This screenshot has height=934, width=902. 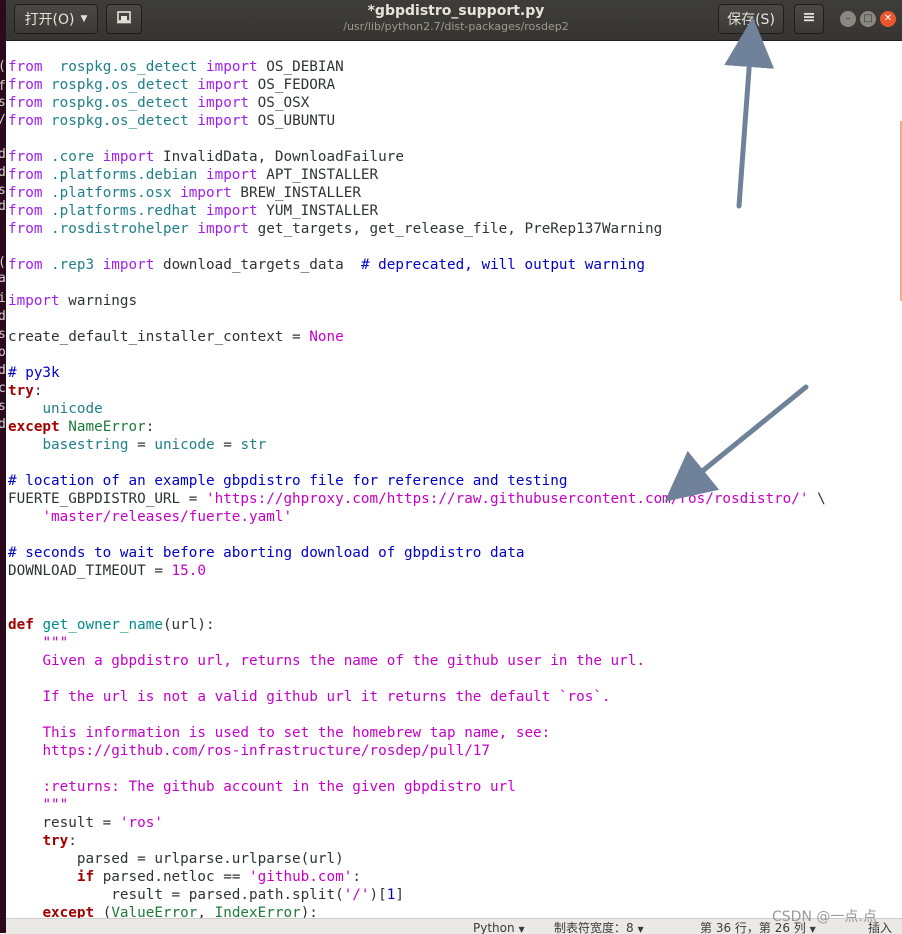 What do you see at coordinates (417, 571) in the screenshot?
I see `code-line: DOWNLOAD_TIMEOUT = 15.0` at bounding box center [417, 571].